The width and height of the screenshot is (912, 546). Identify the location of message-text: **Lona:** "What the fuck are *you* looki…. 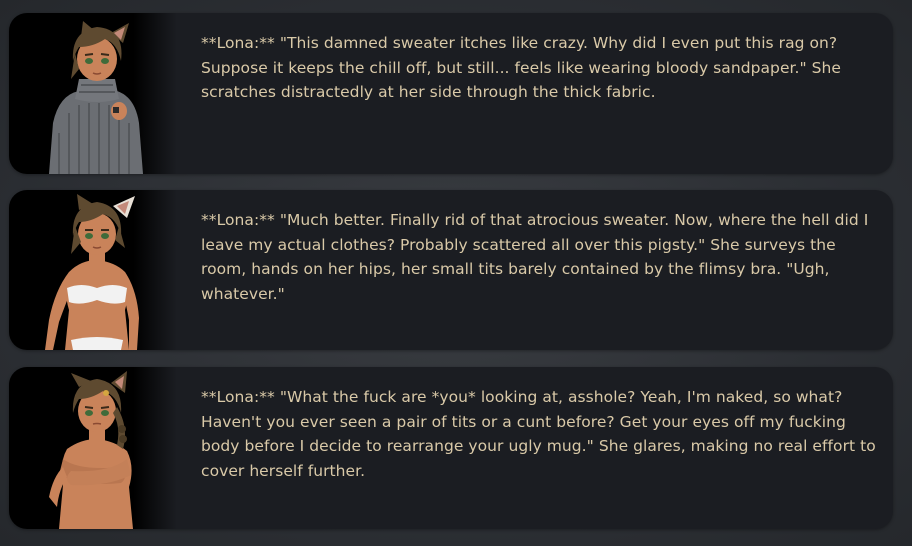
(538, 434).